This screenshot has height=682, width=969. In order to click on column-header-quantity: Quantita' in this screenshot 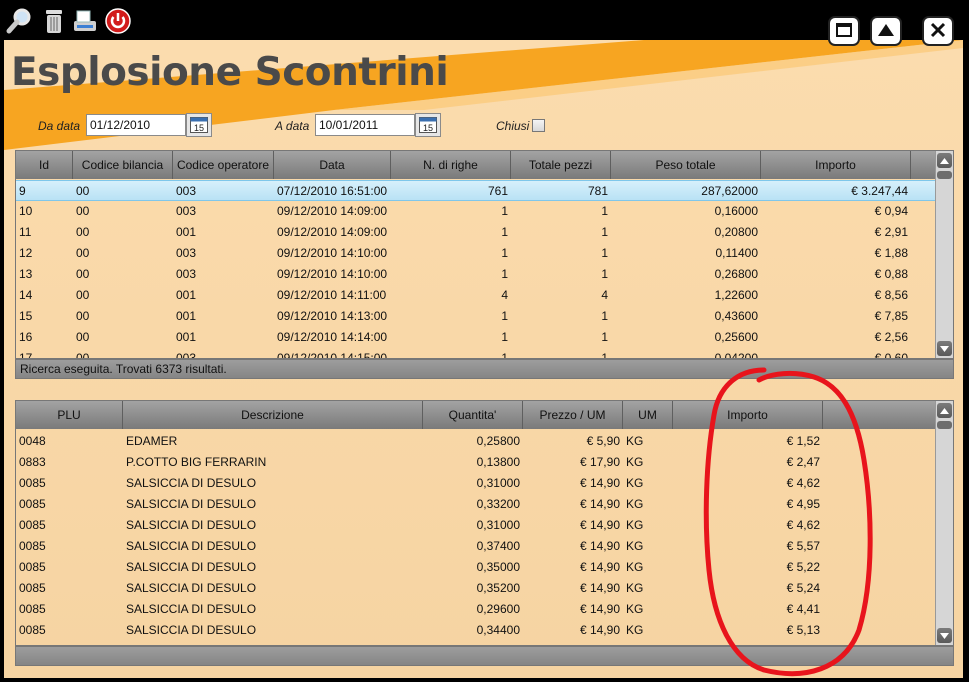, I will do `click(473, 415)`.